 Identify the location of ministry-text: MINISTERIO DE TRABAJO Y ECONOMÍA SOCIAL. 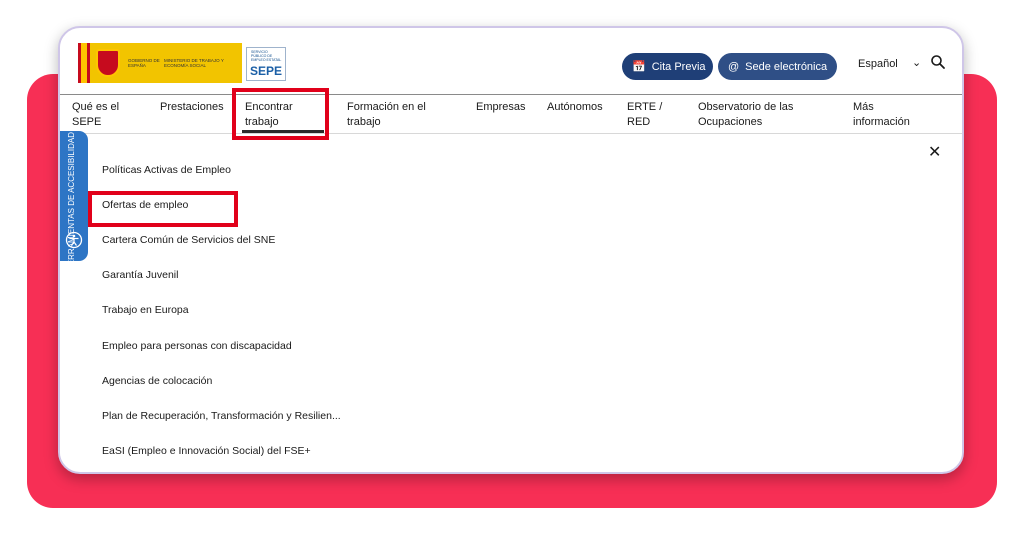
(194, 63).